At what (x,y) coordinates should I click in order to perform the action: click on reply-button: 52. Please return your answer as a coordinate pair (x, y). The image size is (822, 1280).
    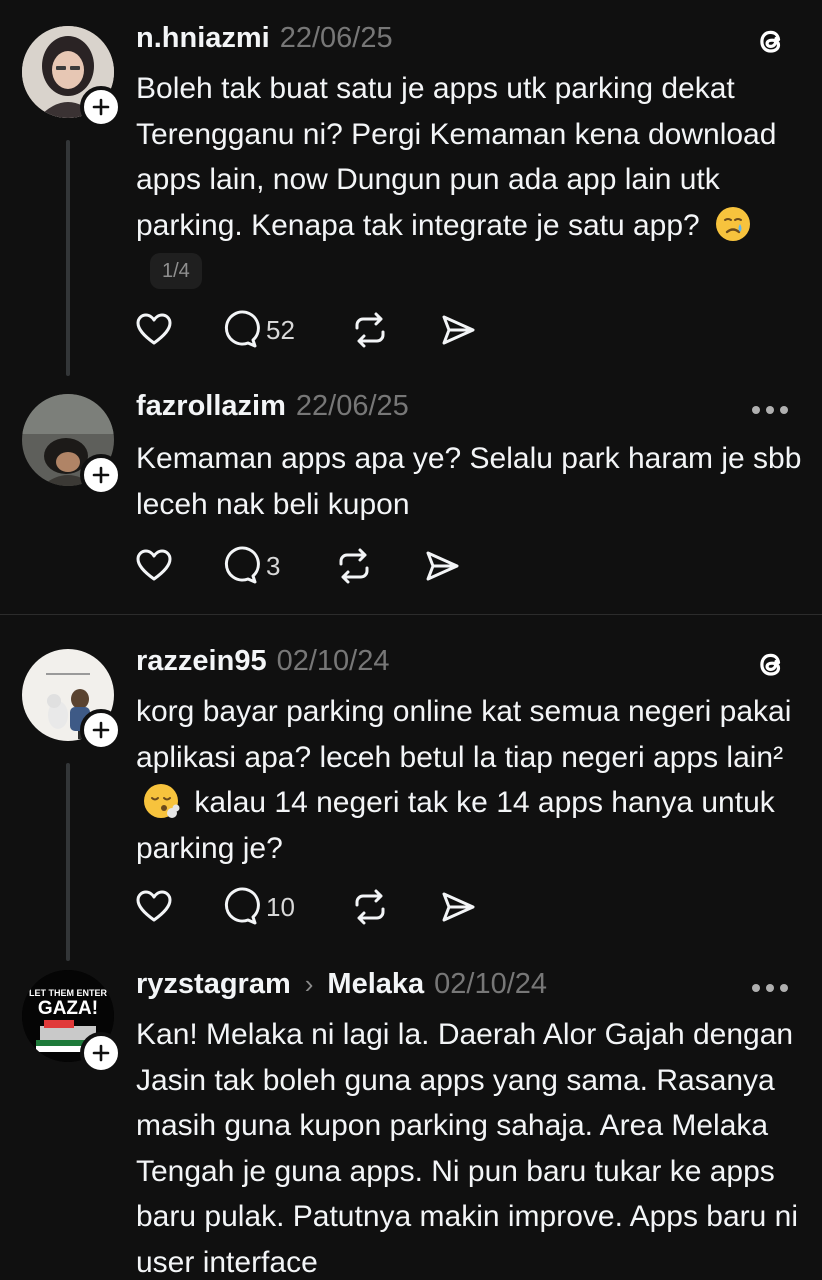
    Looking at the image, I should click on (285, 330).